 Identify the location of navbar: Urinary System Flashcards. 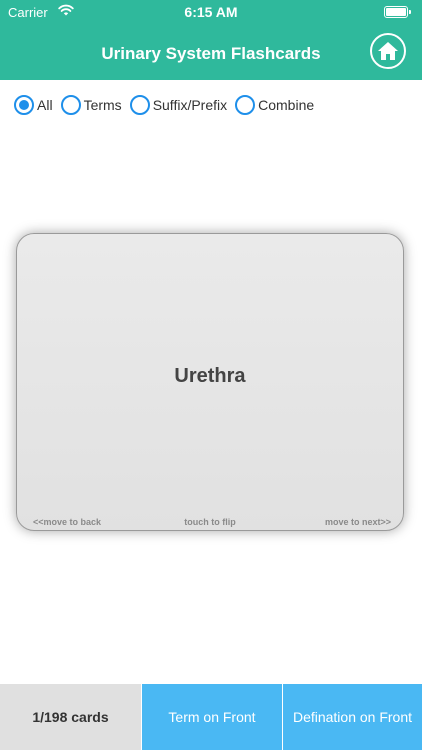
(211, 52).